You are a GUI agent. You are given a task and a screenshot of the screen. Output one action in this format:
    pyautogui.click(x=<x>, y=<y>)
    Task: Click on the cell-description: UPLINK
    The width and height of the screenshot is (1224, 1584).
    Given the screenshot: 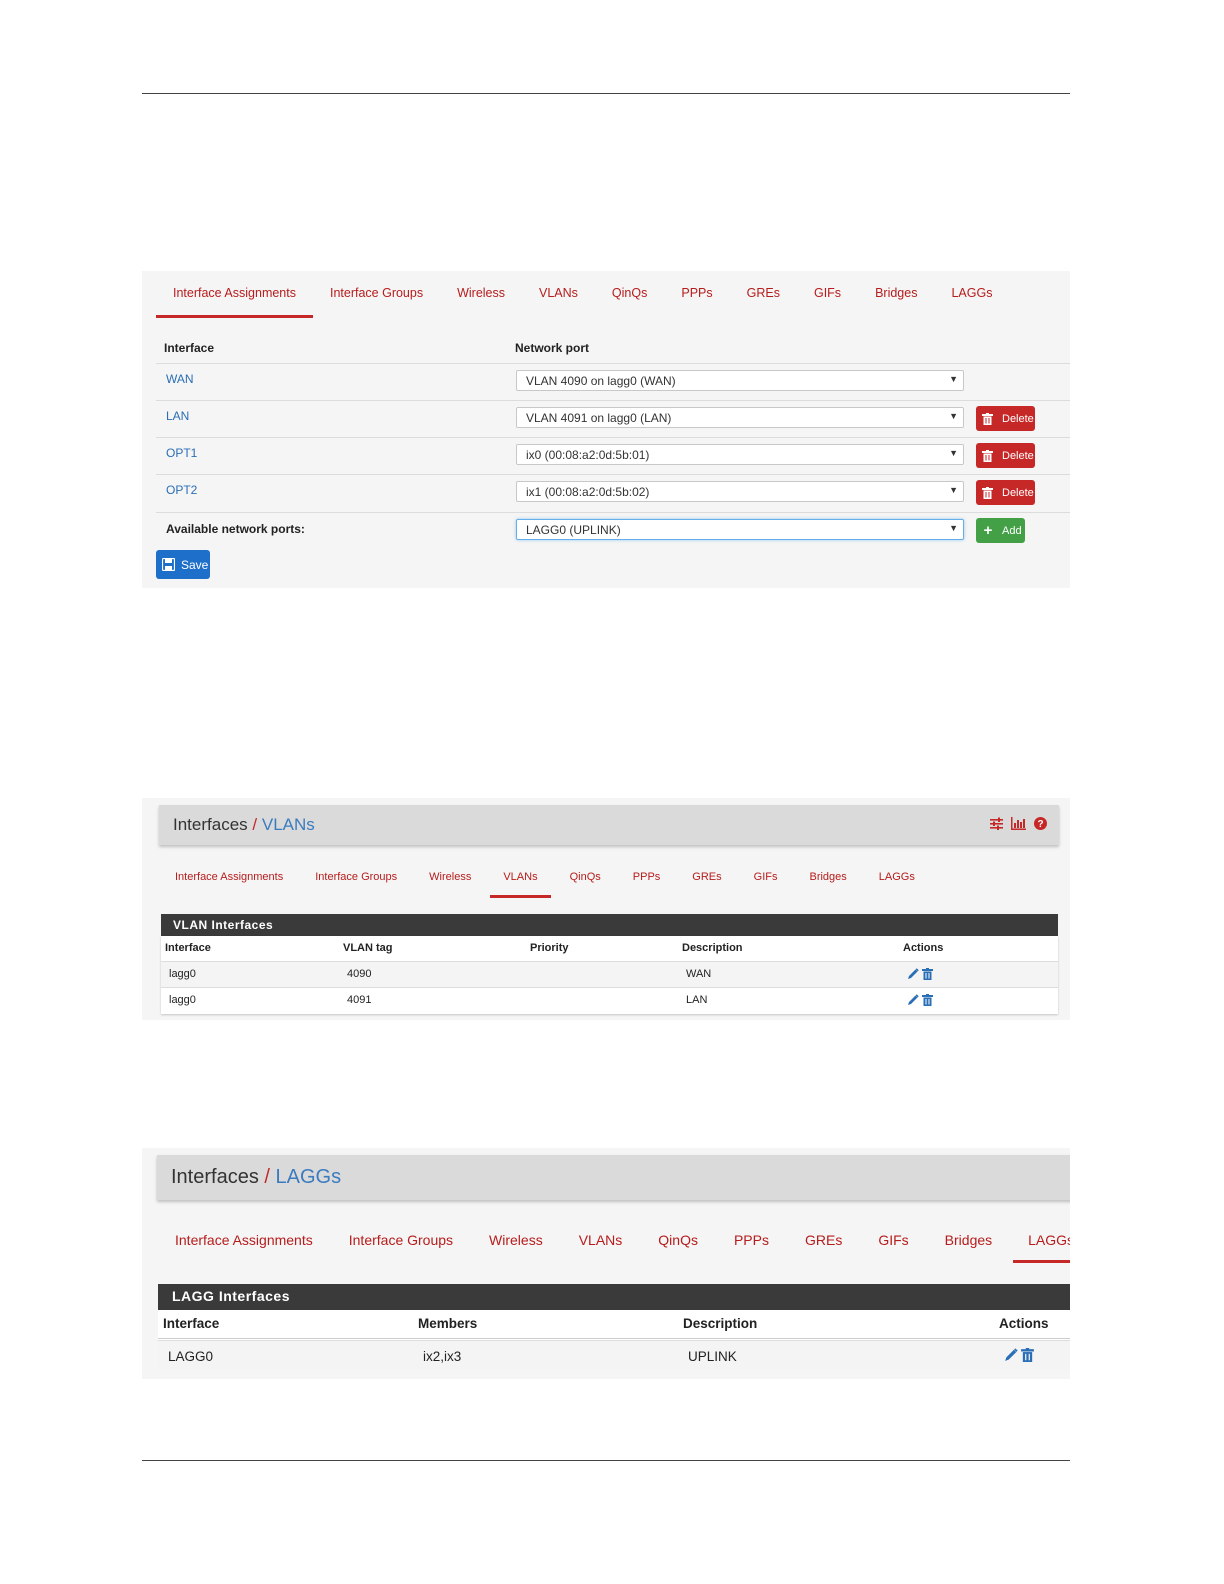 What is the action you would take?
    pyautogui.click(x=712, y=1356)
    